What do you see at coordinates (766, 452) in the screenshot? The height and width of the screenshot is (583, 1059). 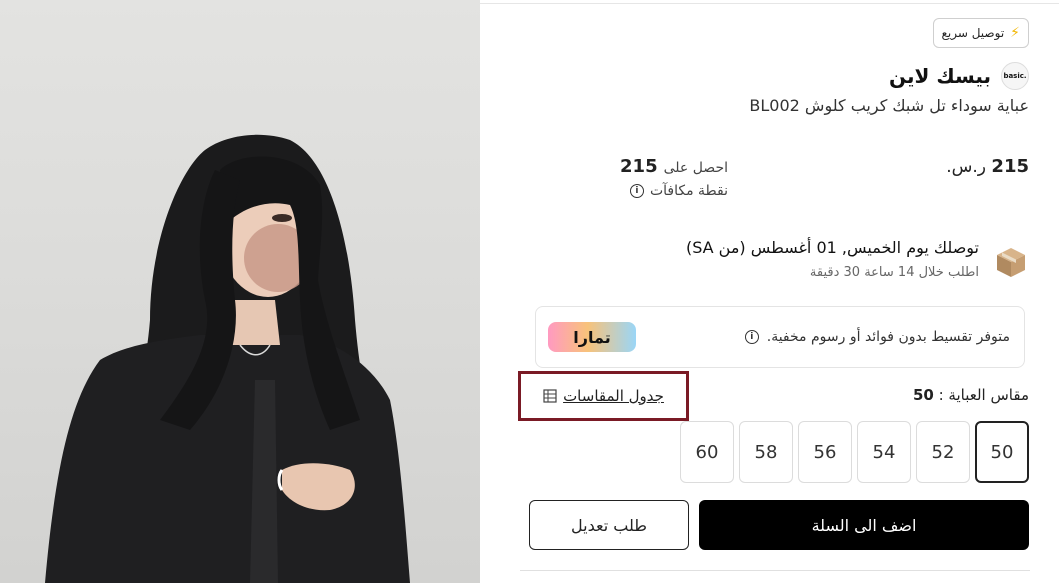 I see `size-option-58: 58` at bounding box center [766, 452].